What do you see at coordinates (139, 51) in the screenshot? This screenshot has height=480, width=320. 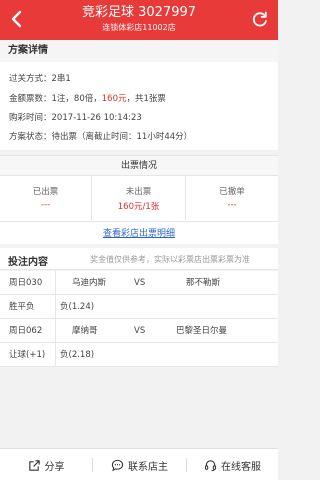 I see `section-title-details: 方案详情` at bounding box center [139, 51].